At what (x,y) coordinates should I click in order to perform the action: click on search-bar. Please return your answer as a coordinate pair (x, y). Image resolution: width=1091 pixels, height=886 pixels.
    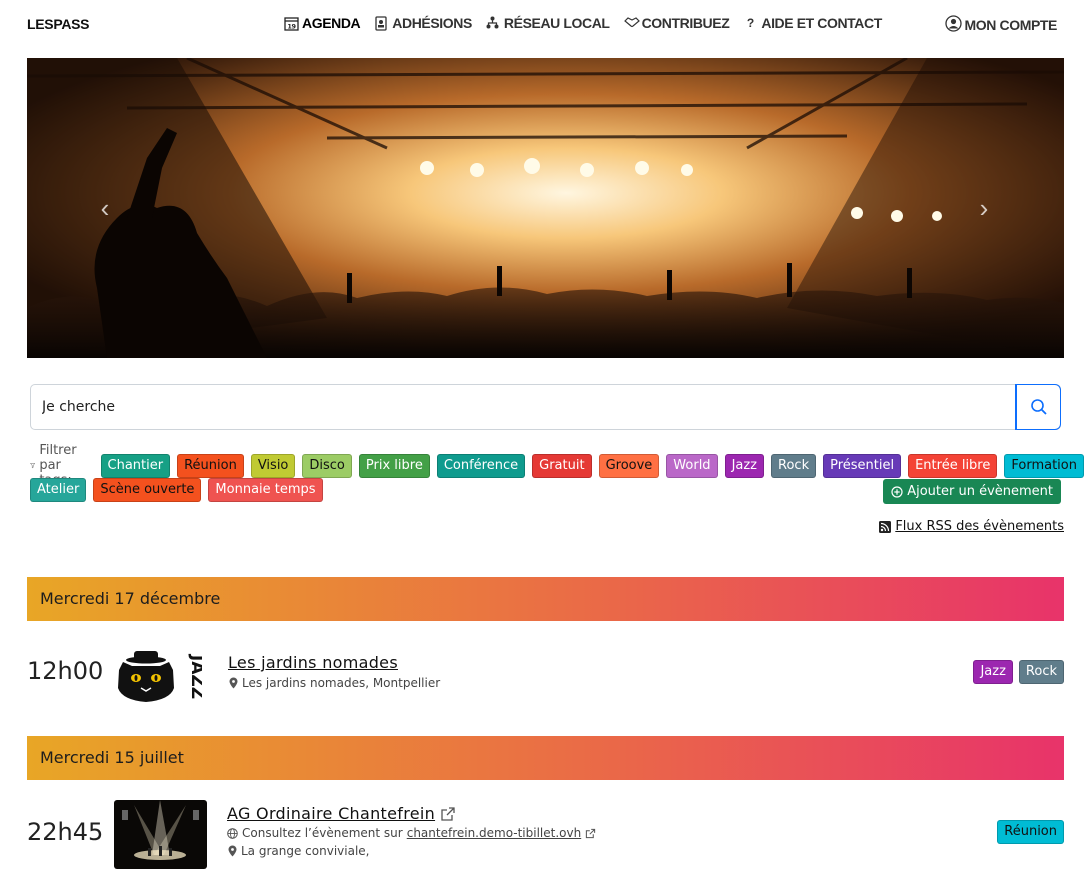
    Looking at the image, I should click on (545, 407).